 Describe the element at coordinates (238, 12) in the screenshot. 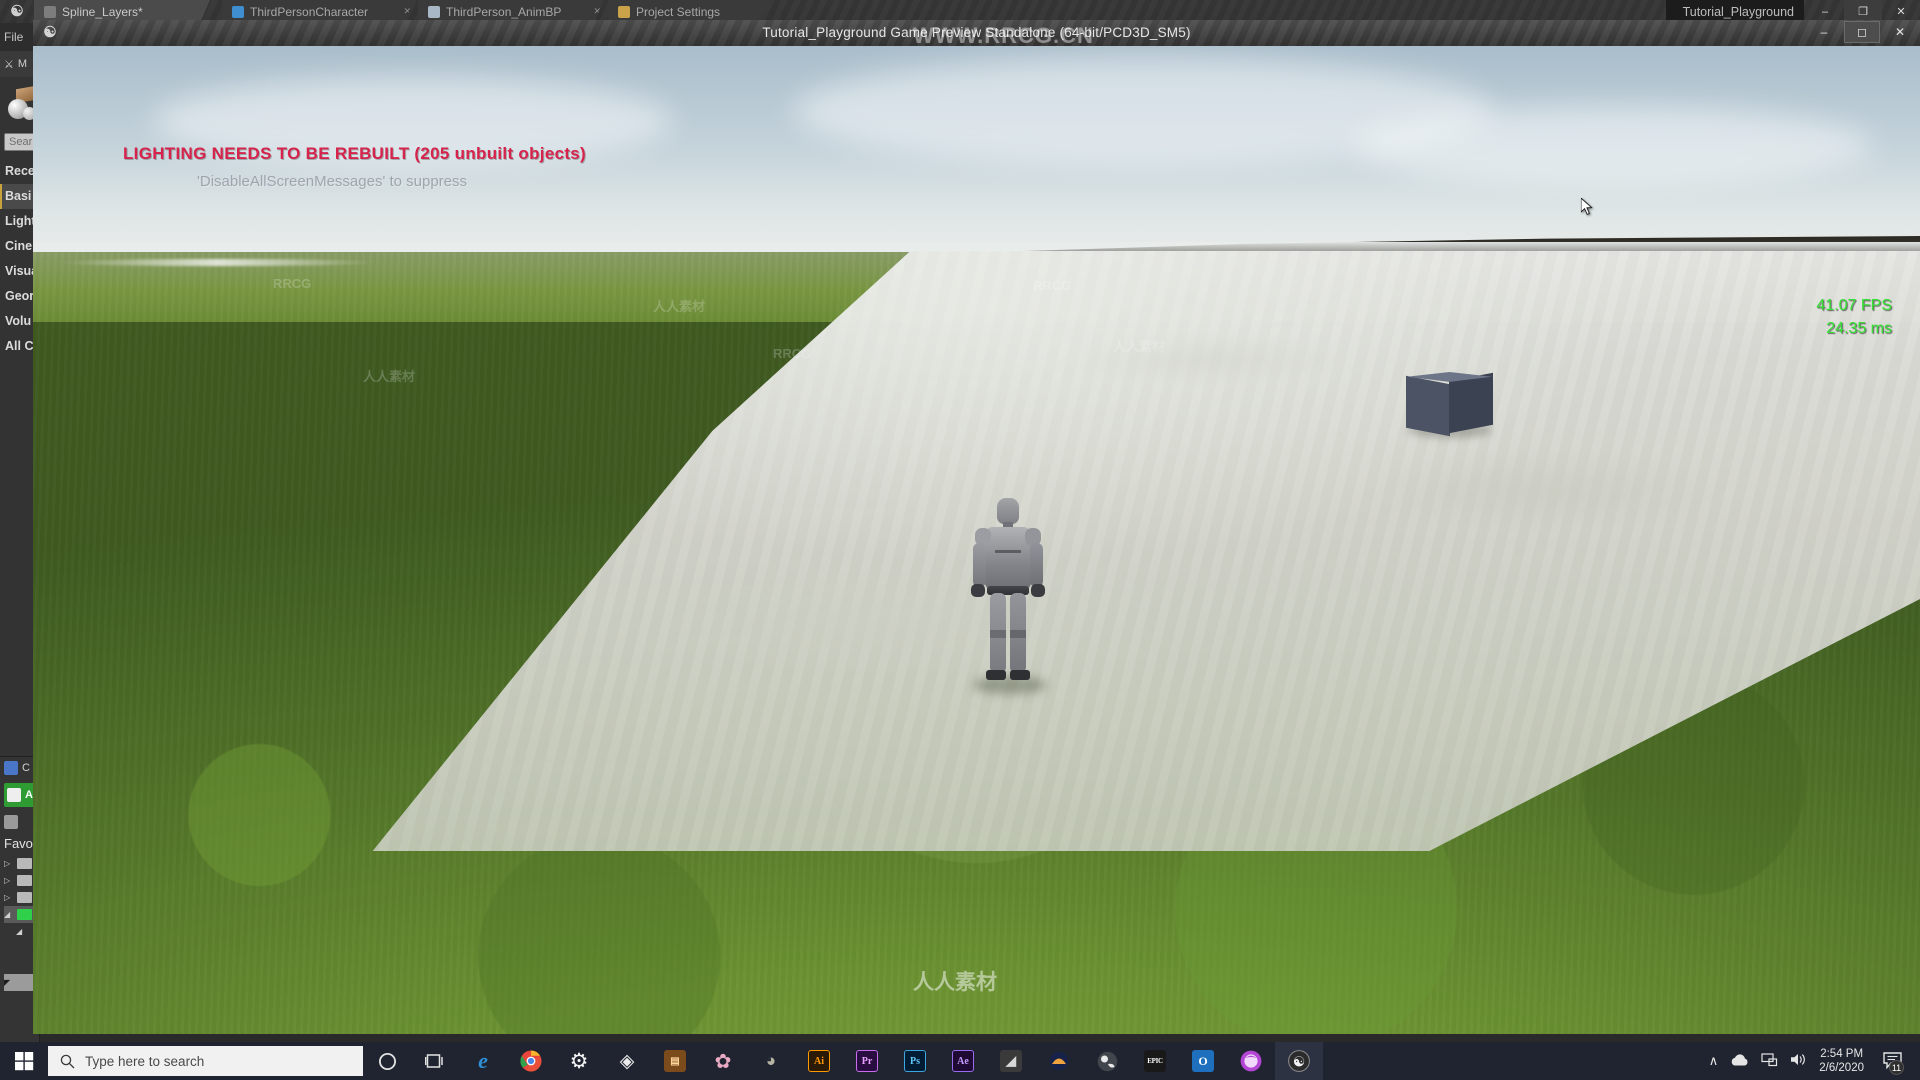

I see `blueprint-icon` at that location.